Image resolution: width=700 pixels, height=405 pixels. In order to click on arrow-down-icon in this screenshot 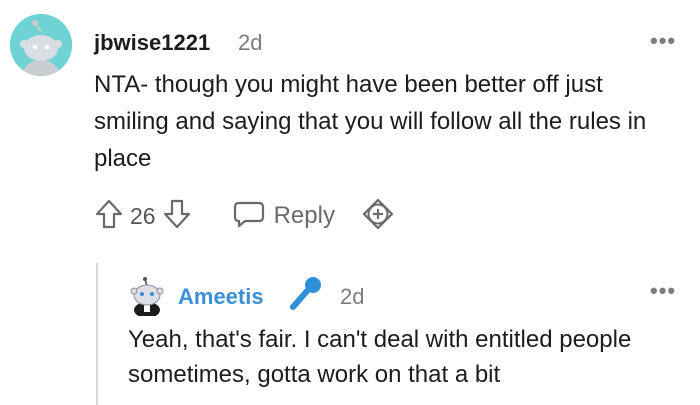, I will do `click(177, 216)`.